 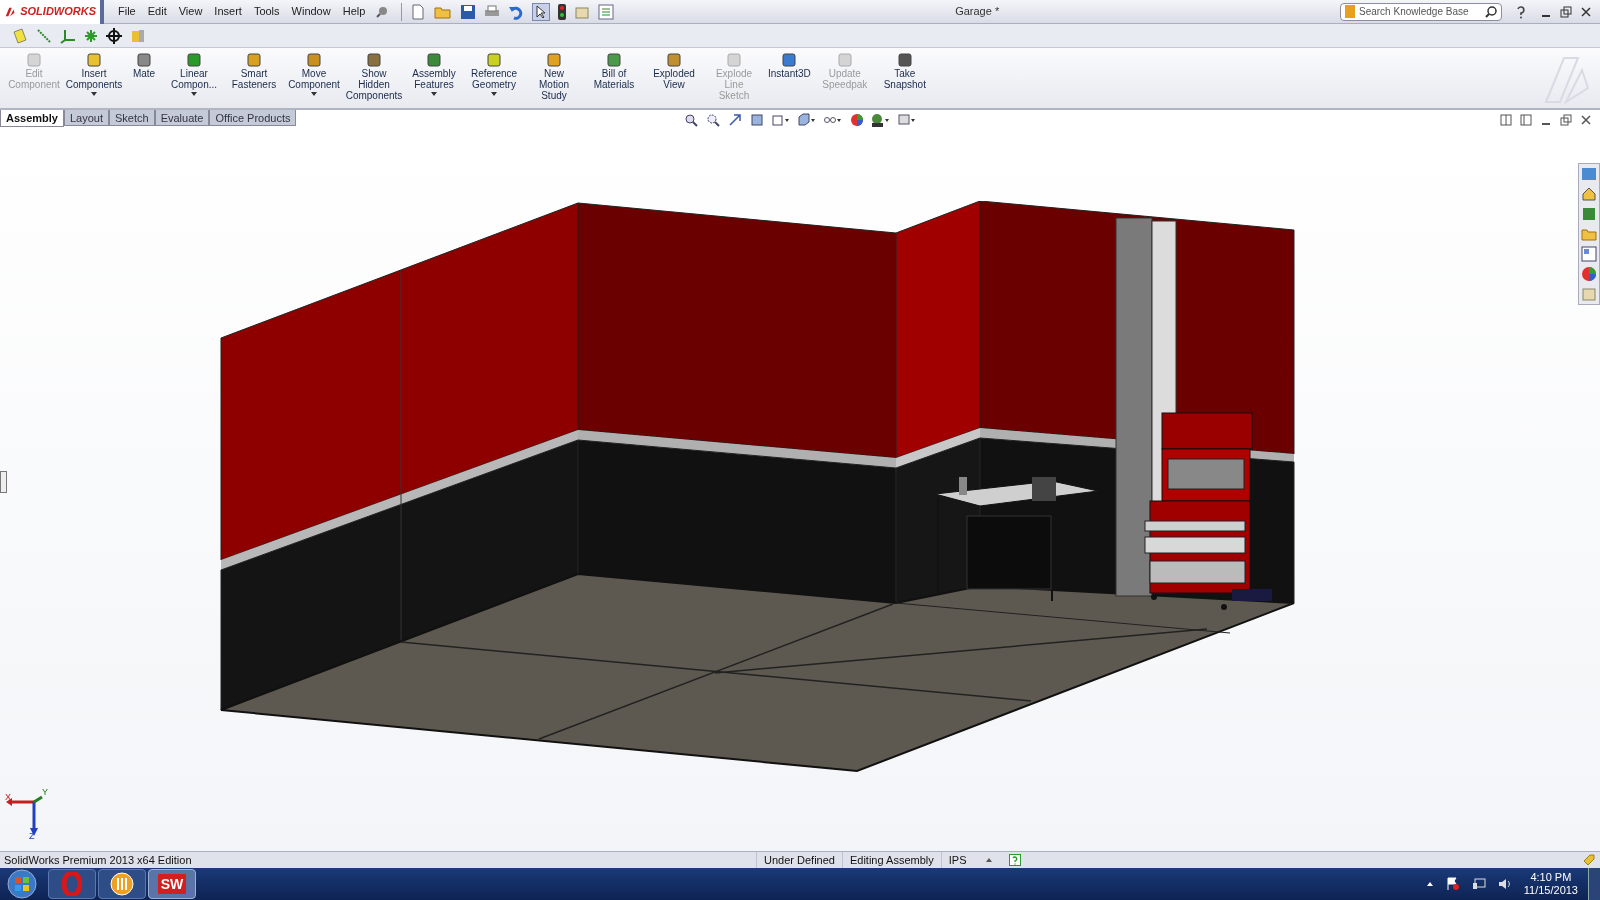 What do you see at coordinates (157, 11) in the screenshot?
I see `menu-item: Edit` at bounding box center [157, 11].